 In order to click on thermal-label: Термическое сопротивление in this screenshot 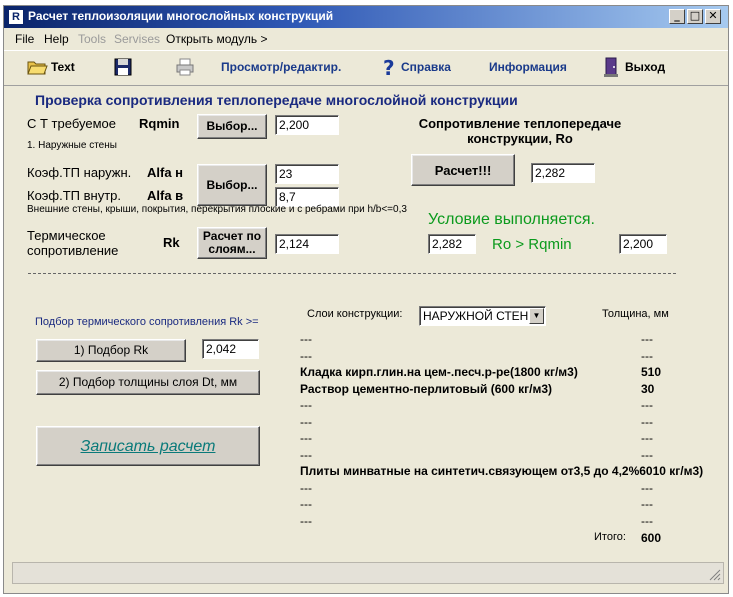, I will do `click(72, 243)`.